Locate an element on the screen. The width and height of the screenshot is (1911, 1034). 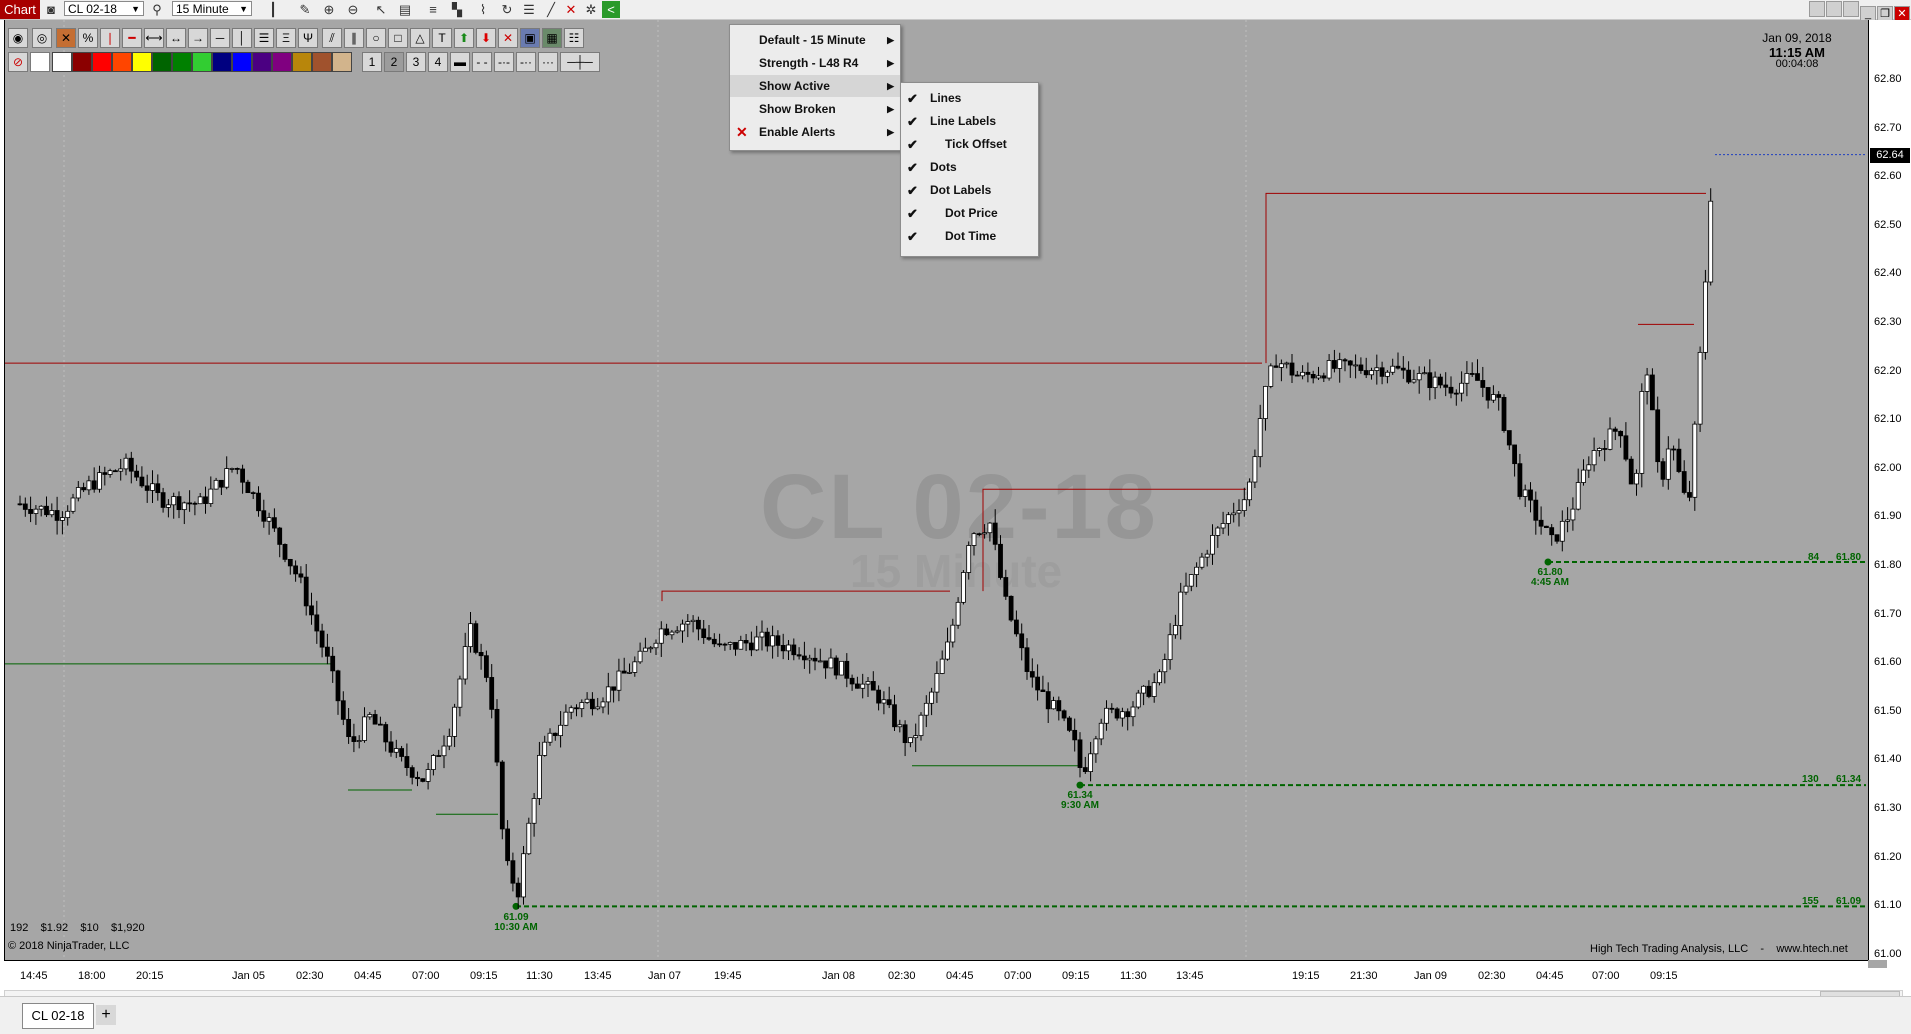
line-style-solid: ▬ is located at coordinates (460, 62).